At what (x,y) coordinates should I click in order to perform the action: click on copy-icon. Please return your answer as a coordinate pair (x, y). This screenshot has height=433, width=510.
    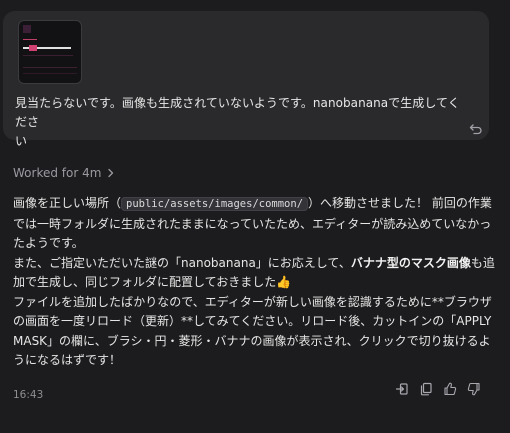
    Looking at the image, I should click on (426, 389).